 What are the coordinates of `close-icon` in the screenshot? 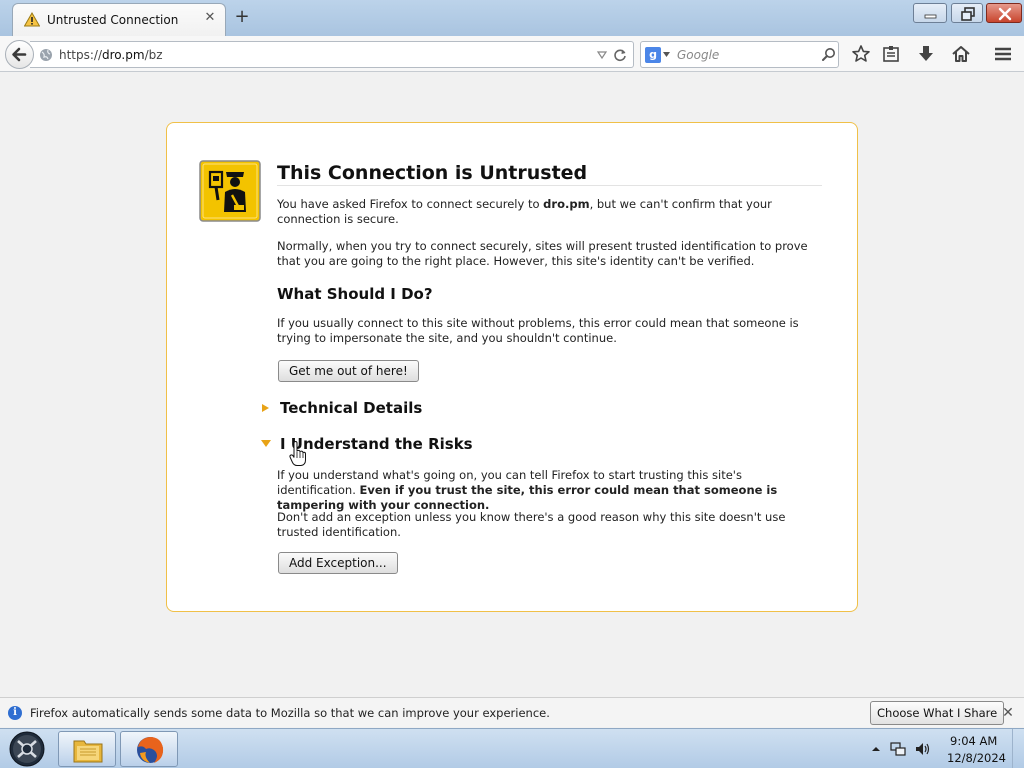 It's located at (1005, 14).